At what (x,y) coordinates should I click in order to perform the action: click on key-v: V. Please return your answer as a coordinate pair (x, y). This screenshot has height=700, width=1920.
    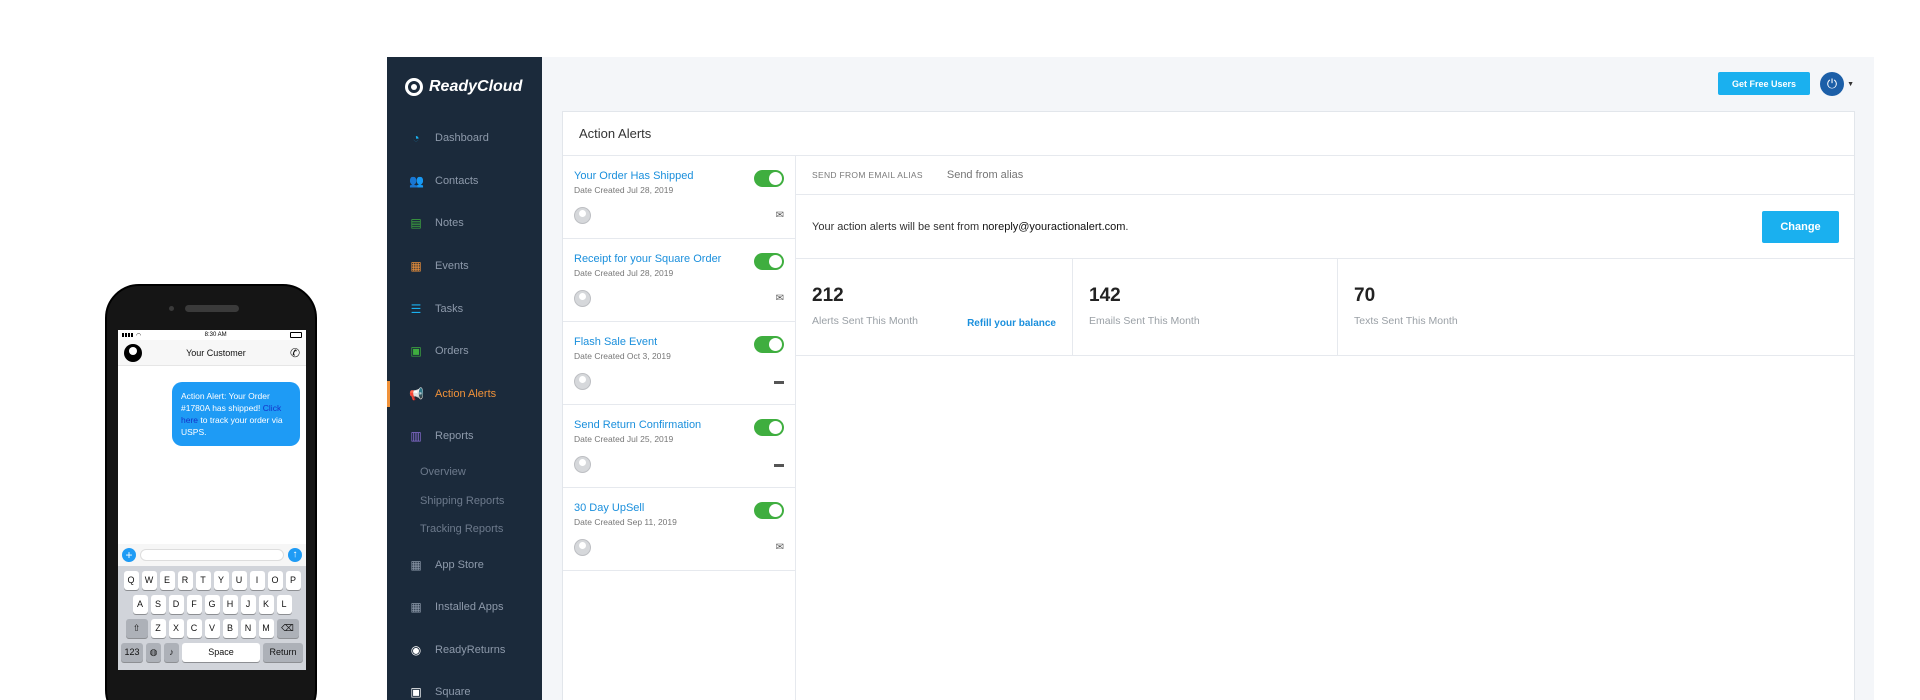
    Looking at the image, I should click on (212, 628).